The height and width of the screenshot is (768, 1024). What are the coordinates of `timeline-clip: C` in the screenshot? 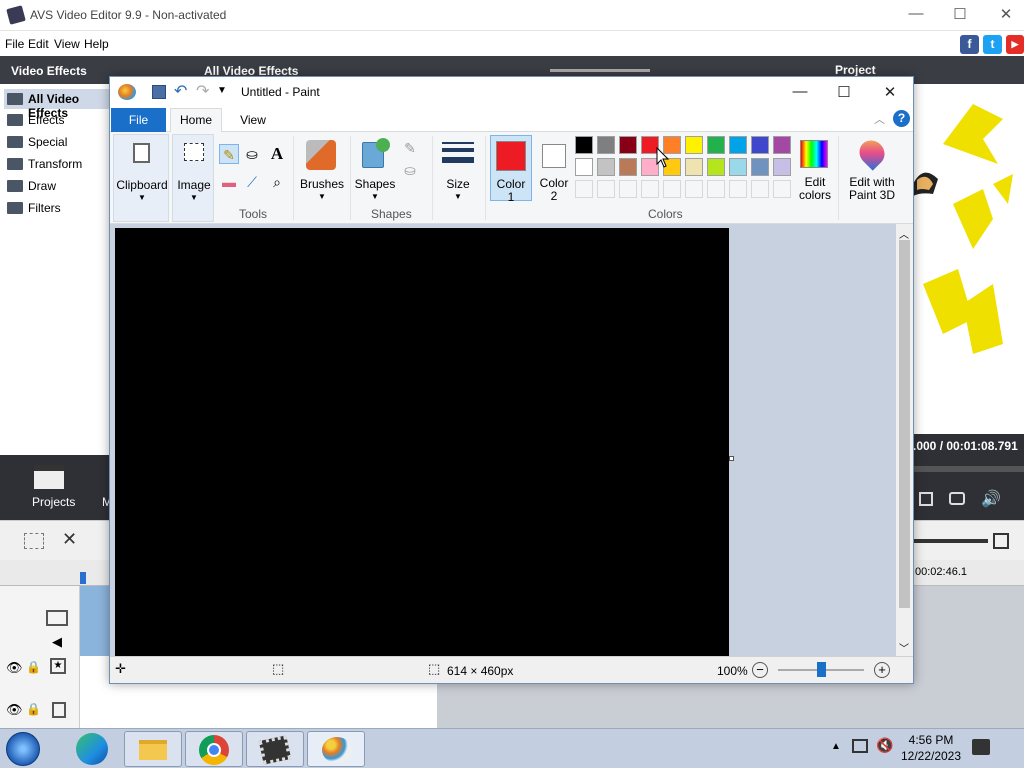 It's located at (95, 631).